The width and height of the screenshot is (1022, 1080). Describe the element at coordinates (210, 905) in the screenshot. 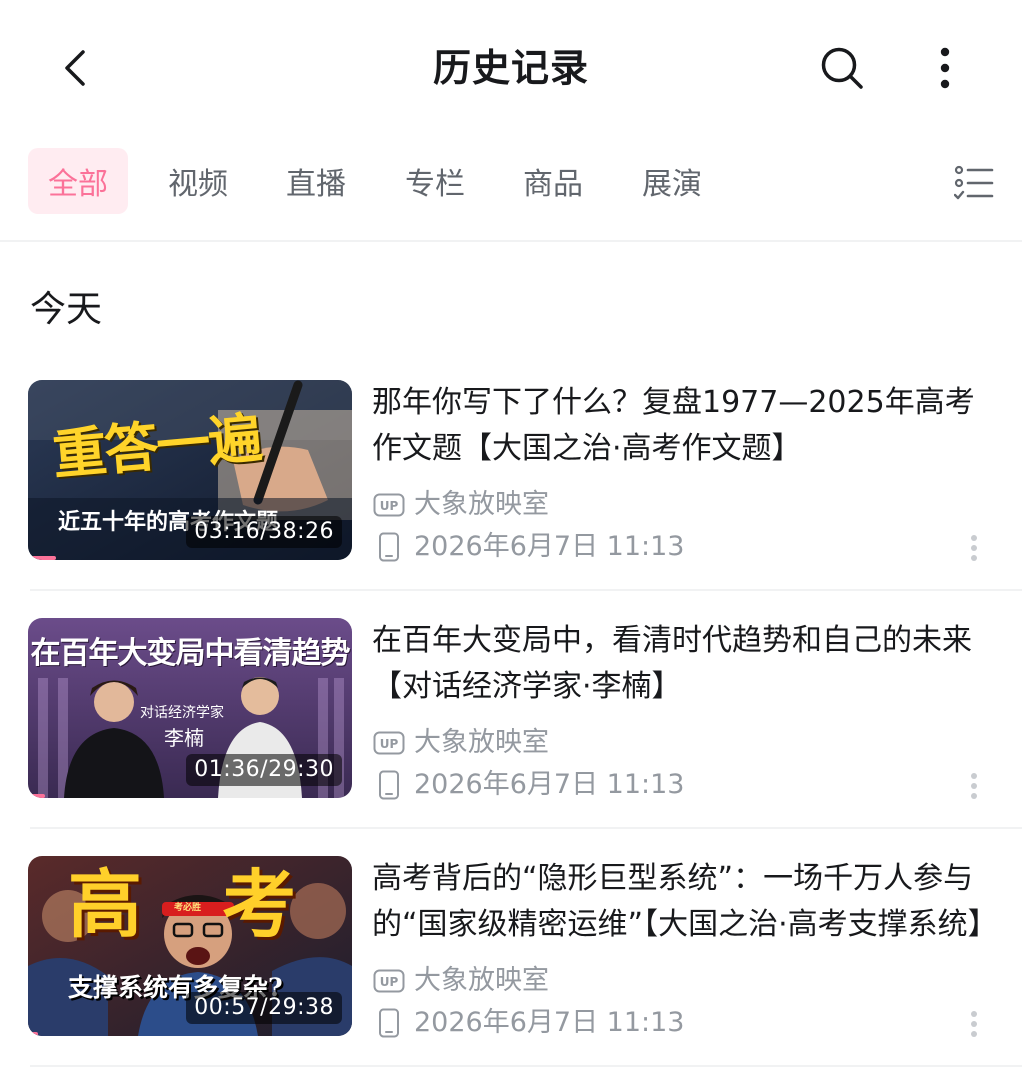

I see `thumbnail-headline: 高考` at that location.